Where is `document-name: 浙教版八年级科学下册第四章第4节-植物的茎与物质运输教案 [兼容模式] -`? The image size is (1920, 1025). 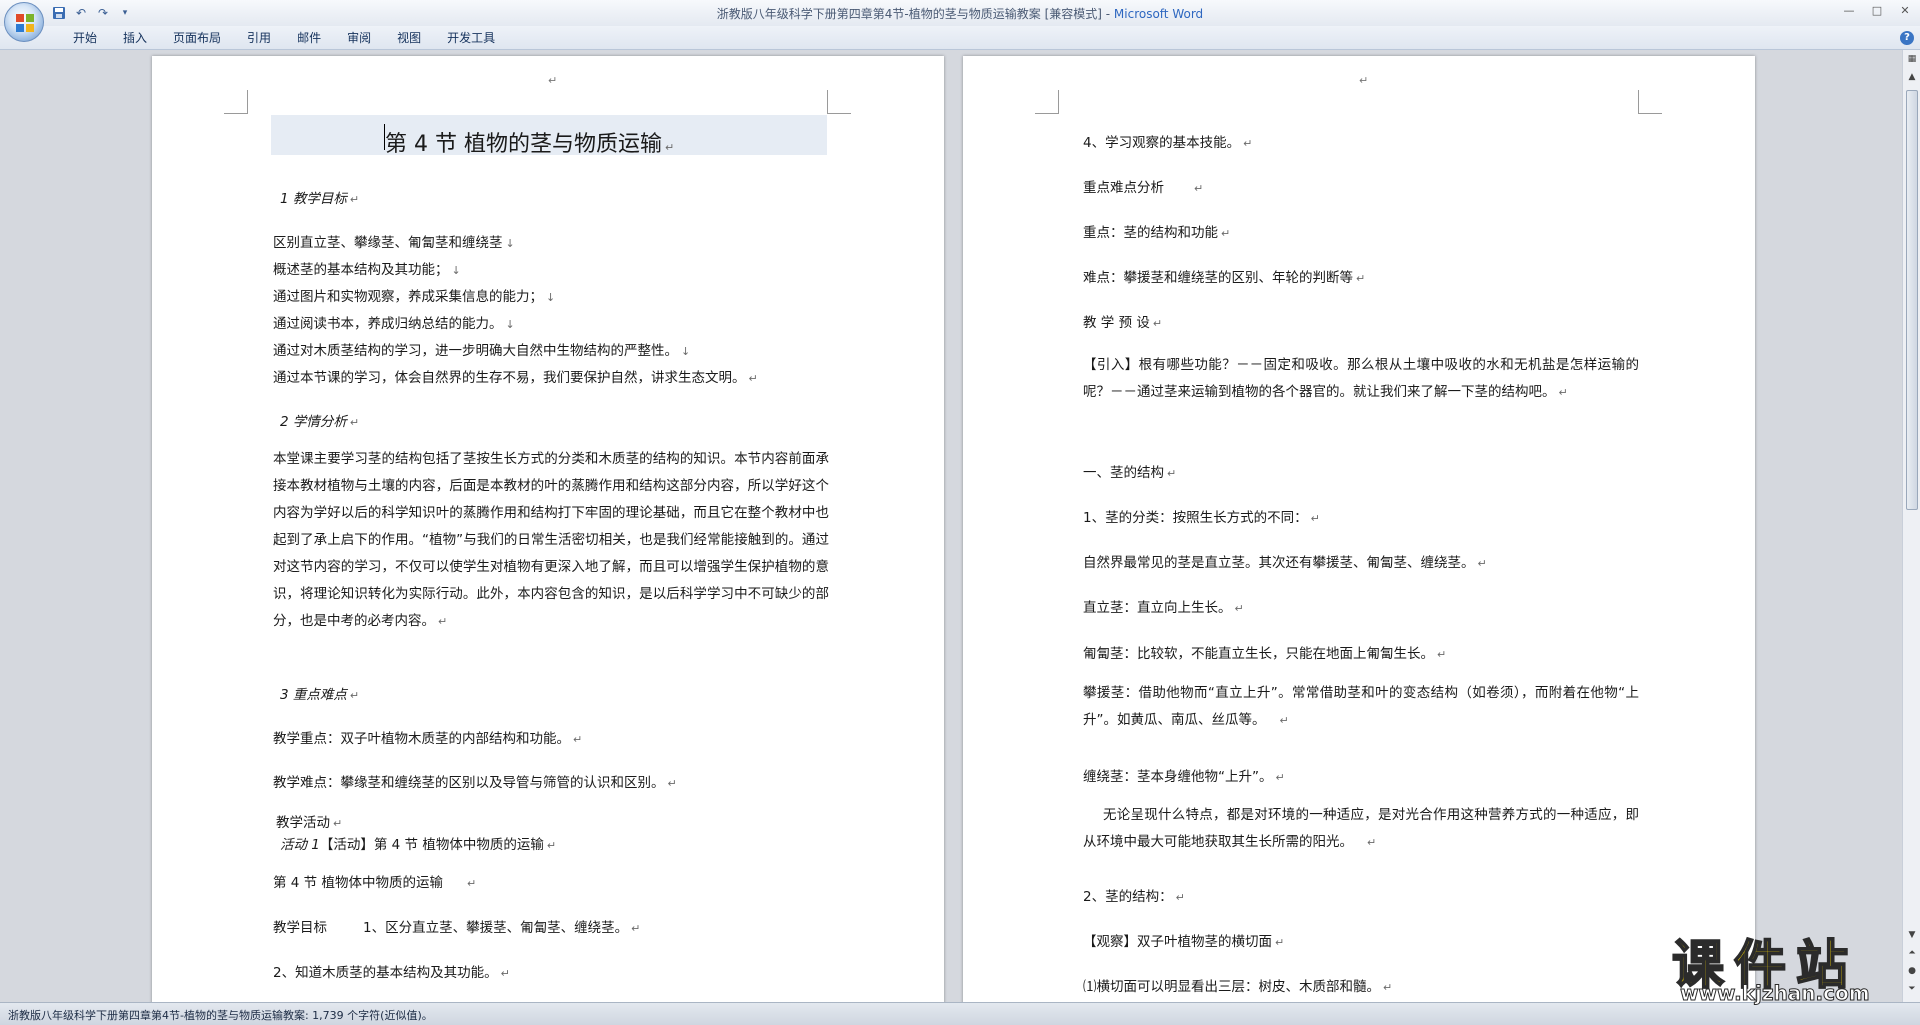
document-name: 浙教版八年级科学下册第四章第4节-植物的茎与物质运输教案 [兼容模式] - is located at coordinates (915, 14).